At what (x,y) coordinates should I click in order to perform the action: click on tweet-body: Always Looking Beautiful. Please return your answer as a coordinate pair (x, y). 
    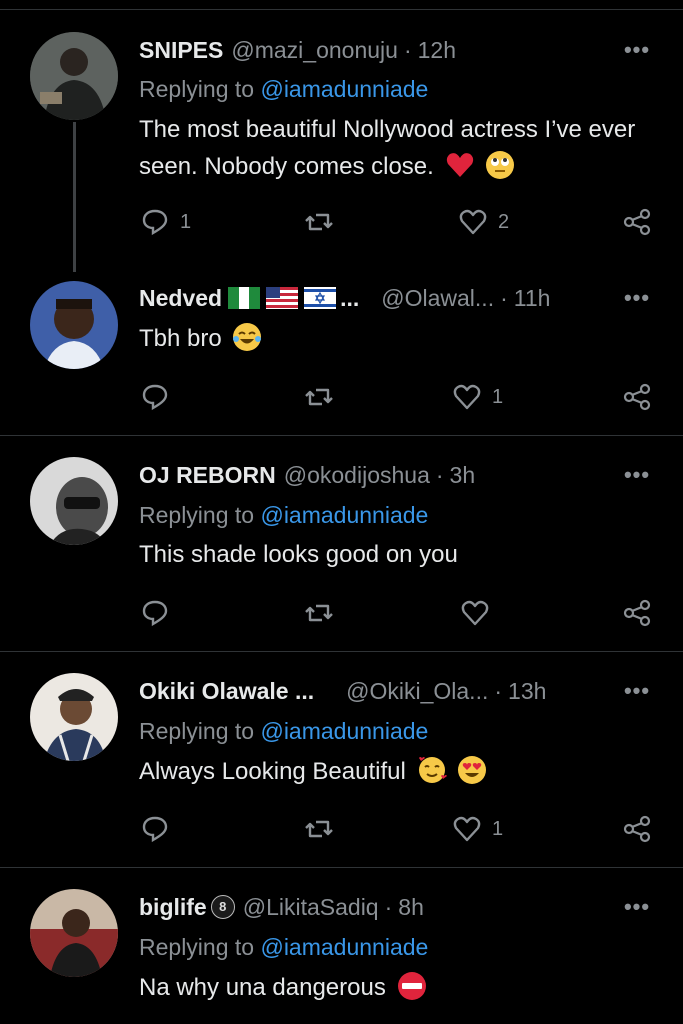
    Looking at the image, I should click on (272, 771).